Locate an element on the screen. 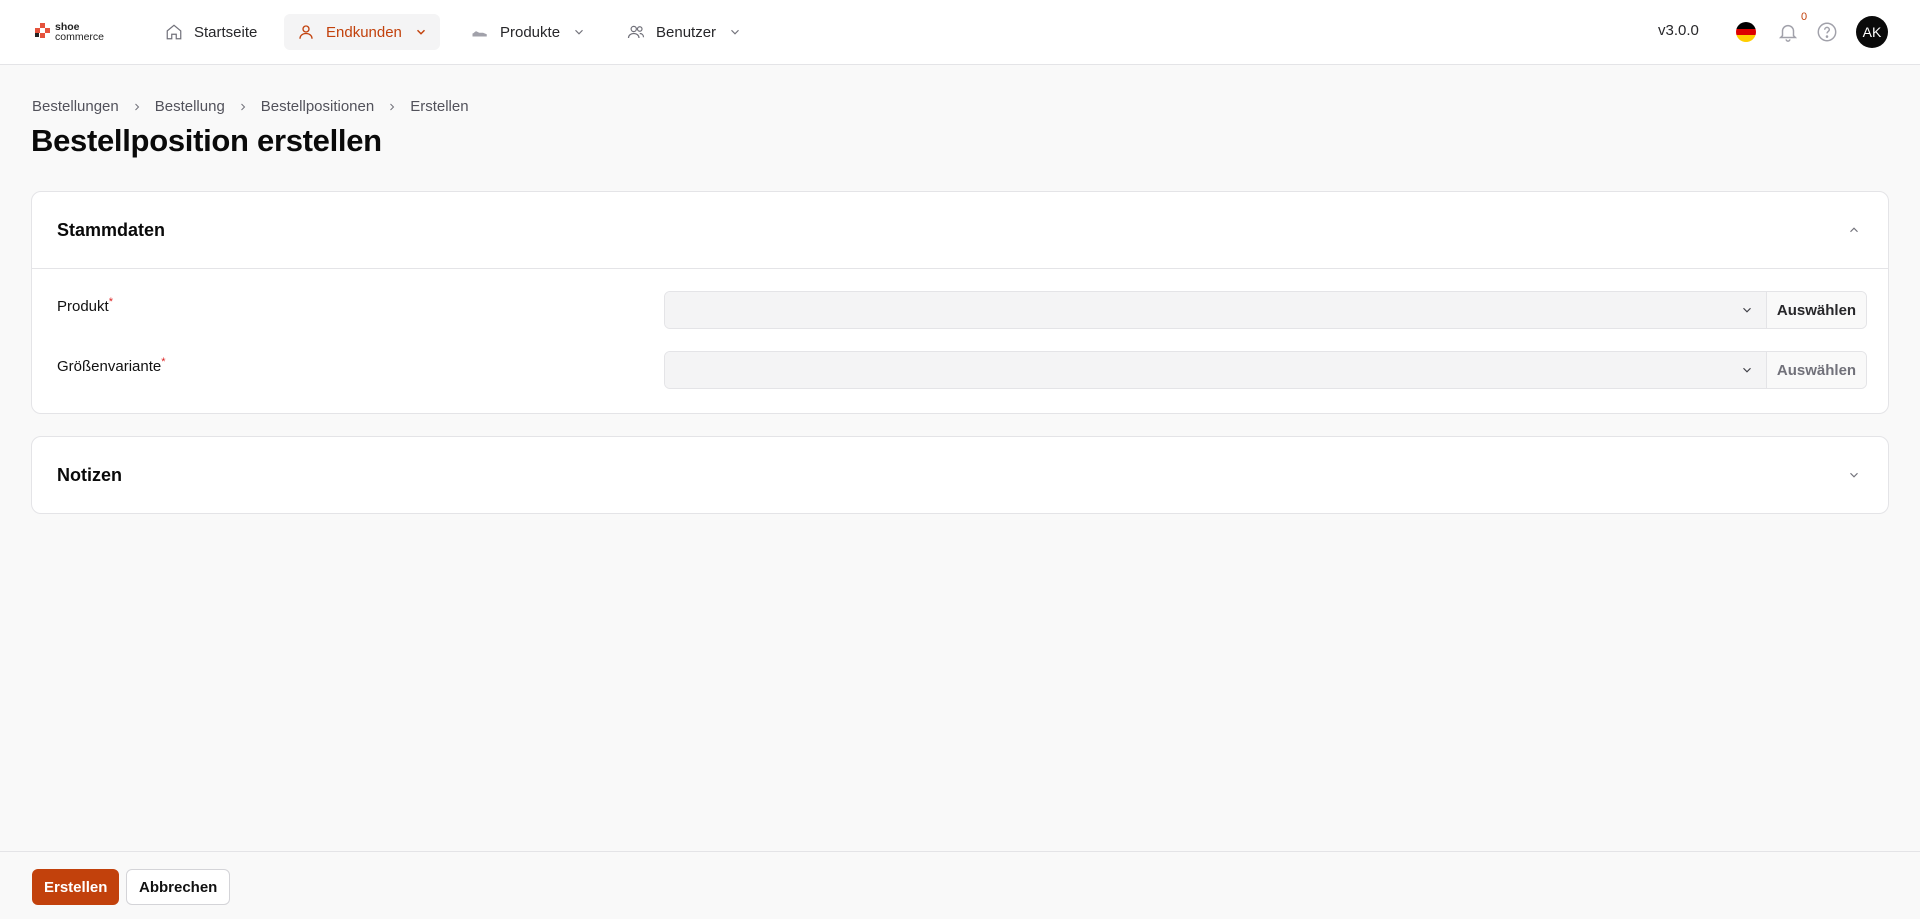  breadcrumb-item-bestellpositionen: Bestellpositionen is located at coordinates (317, 106).